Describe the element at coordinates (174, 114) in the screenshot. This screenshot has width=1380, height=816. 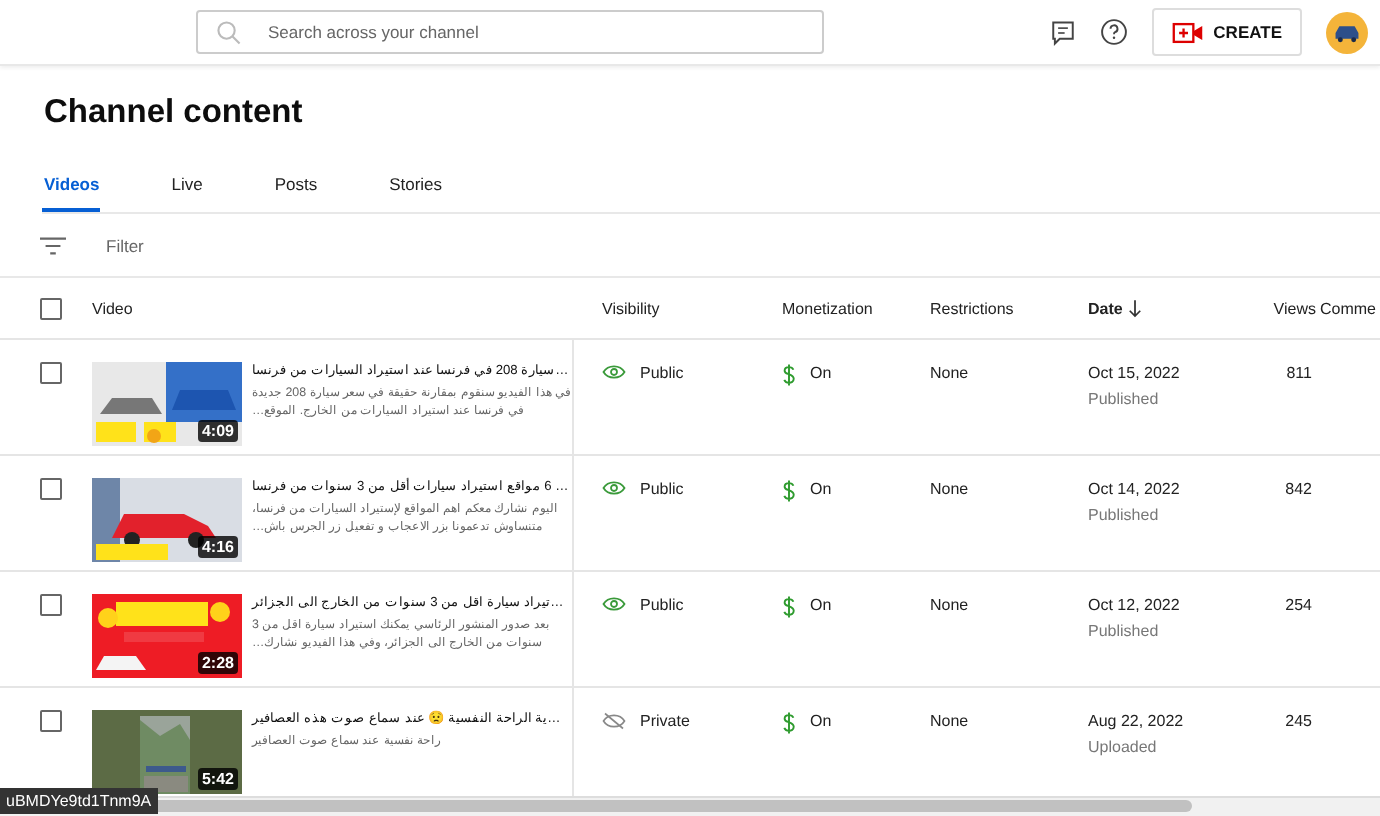
I see `page-title: Channel content` at that location.